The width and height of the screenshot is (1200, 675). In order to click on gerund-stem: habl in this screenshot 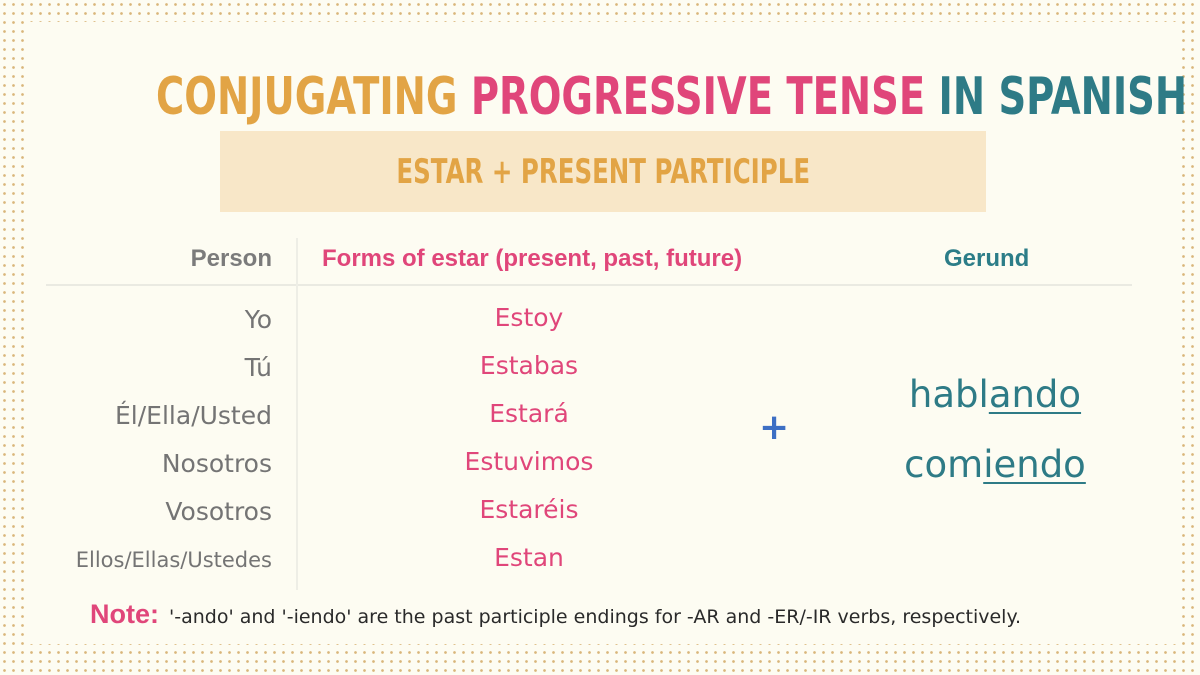, I will do `click(948, 394)`.